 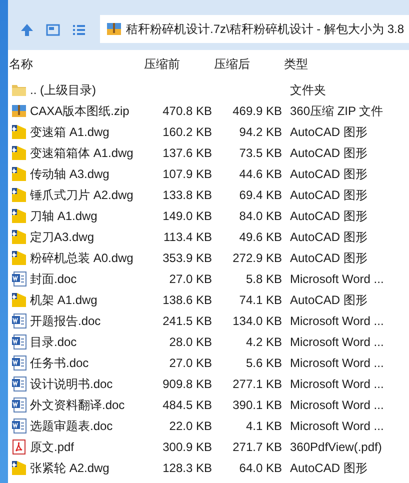 I want to click on file-name: 外文资料翻译.doc, so click(x=77, y=405).